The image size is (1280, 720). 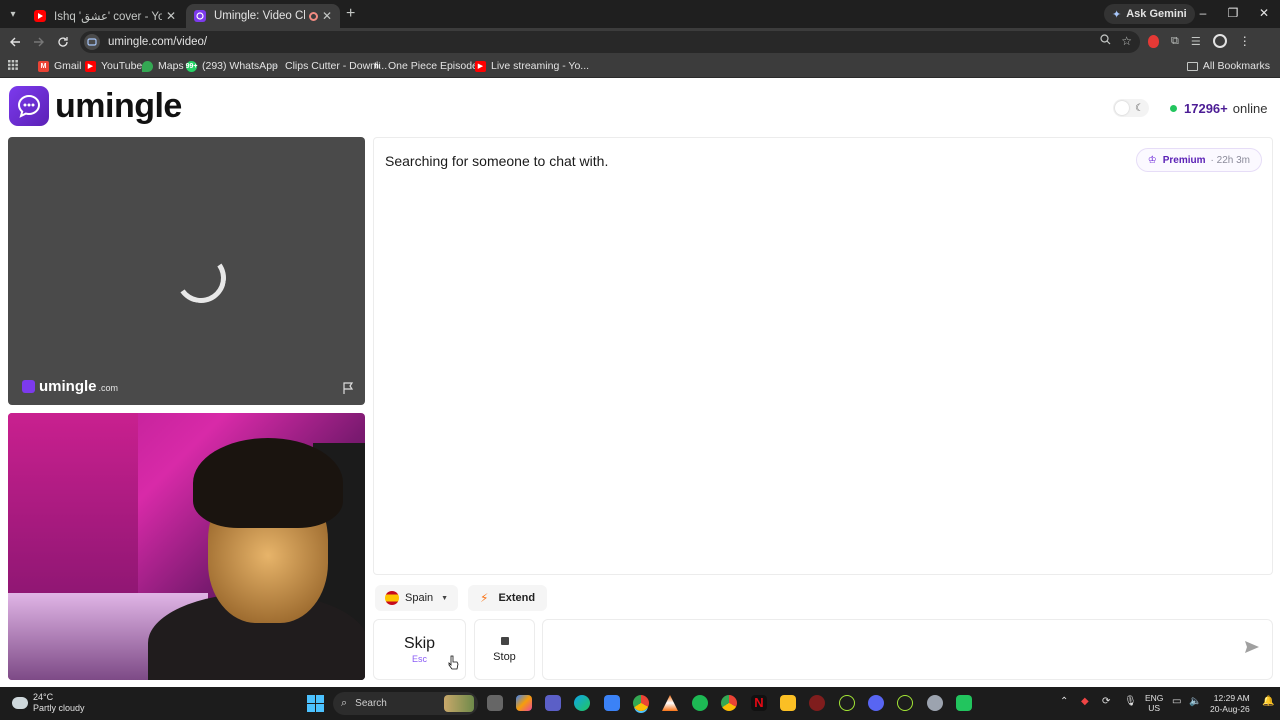 I want to click on language-indicator: ENG US, so click(x=1154, y=703).